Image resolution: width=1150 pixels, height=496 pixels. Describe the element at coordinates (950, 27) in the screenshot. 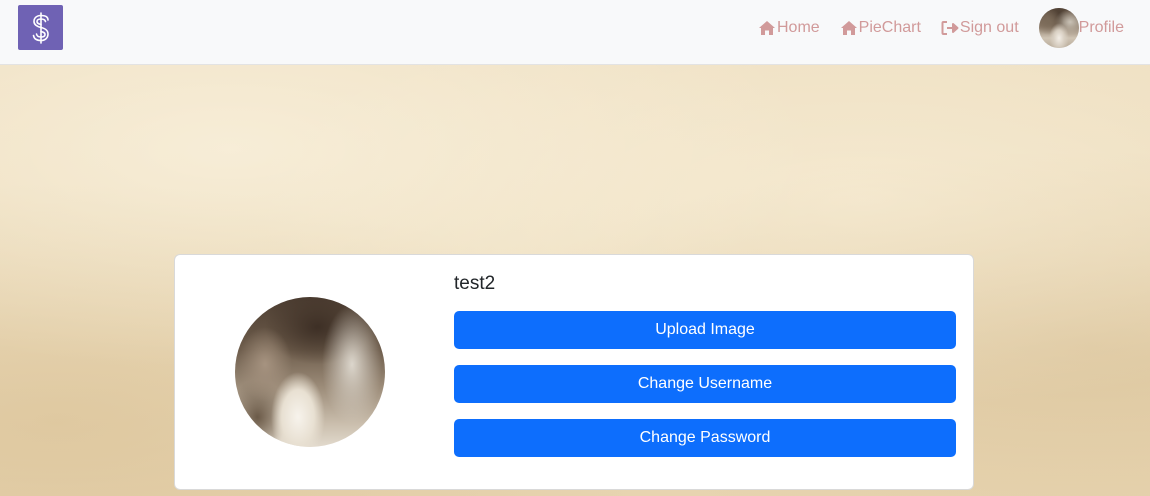

I see `sign-out-icon` at that location.